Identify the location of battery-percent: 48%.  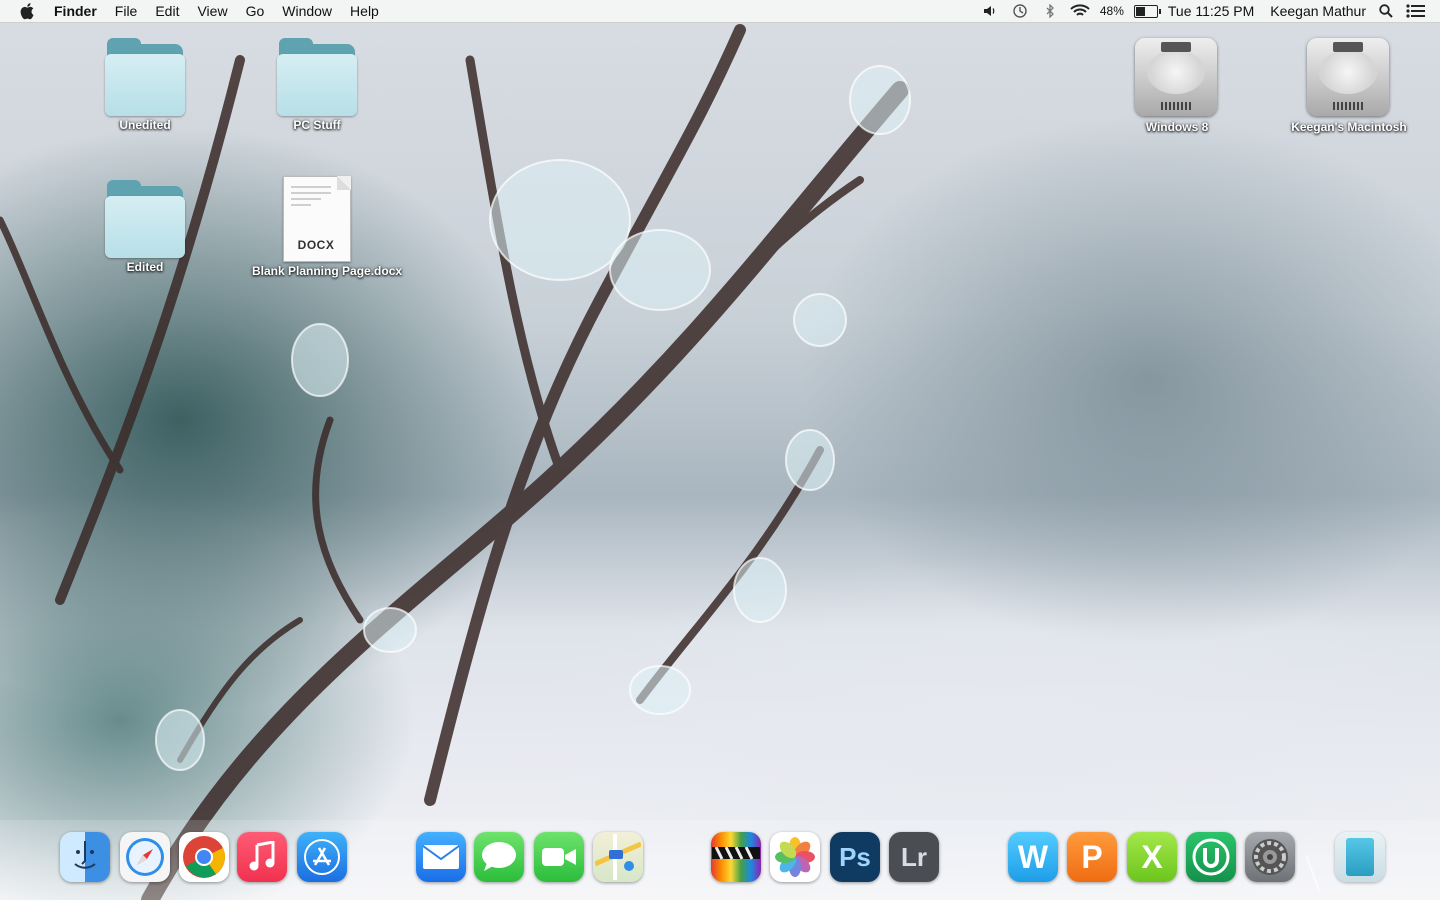
(1111, 11).